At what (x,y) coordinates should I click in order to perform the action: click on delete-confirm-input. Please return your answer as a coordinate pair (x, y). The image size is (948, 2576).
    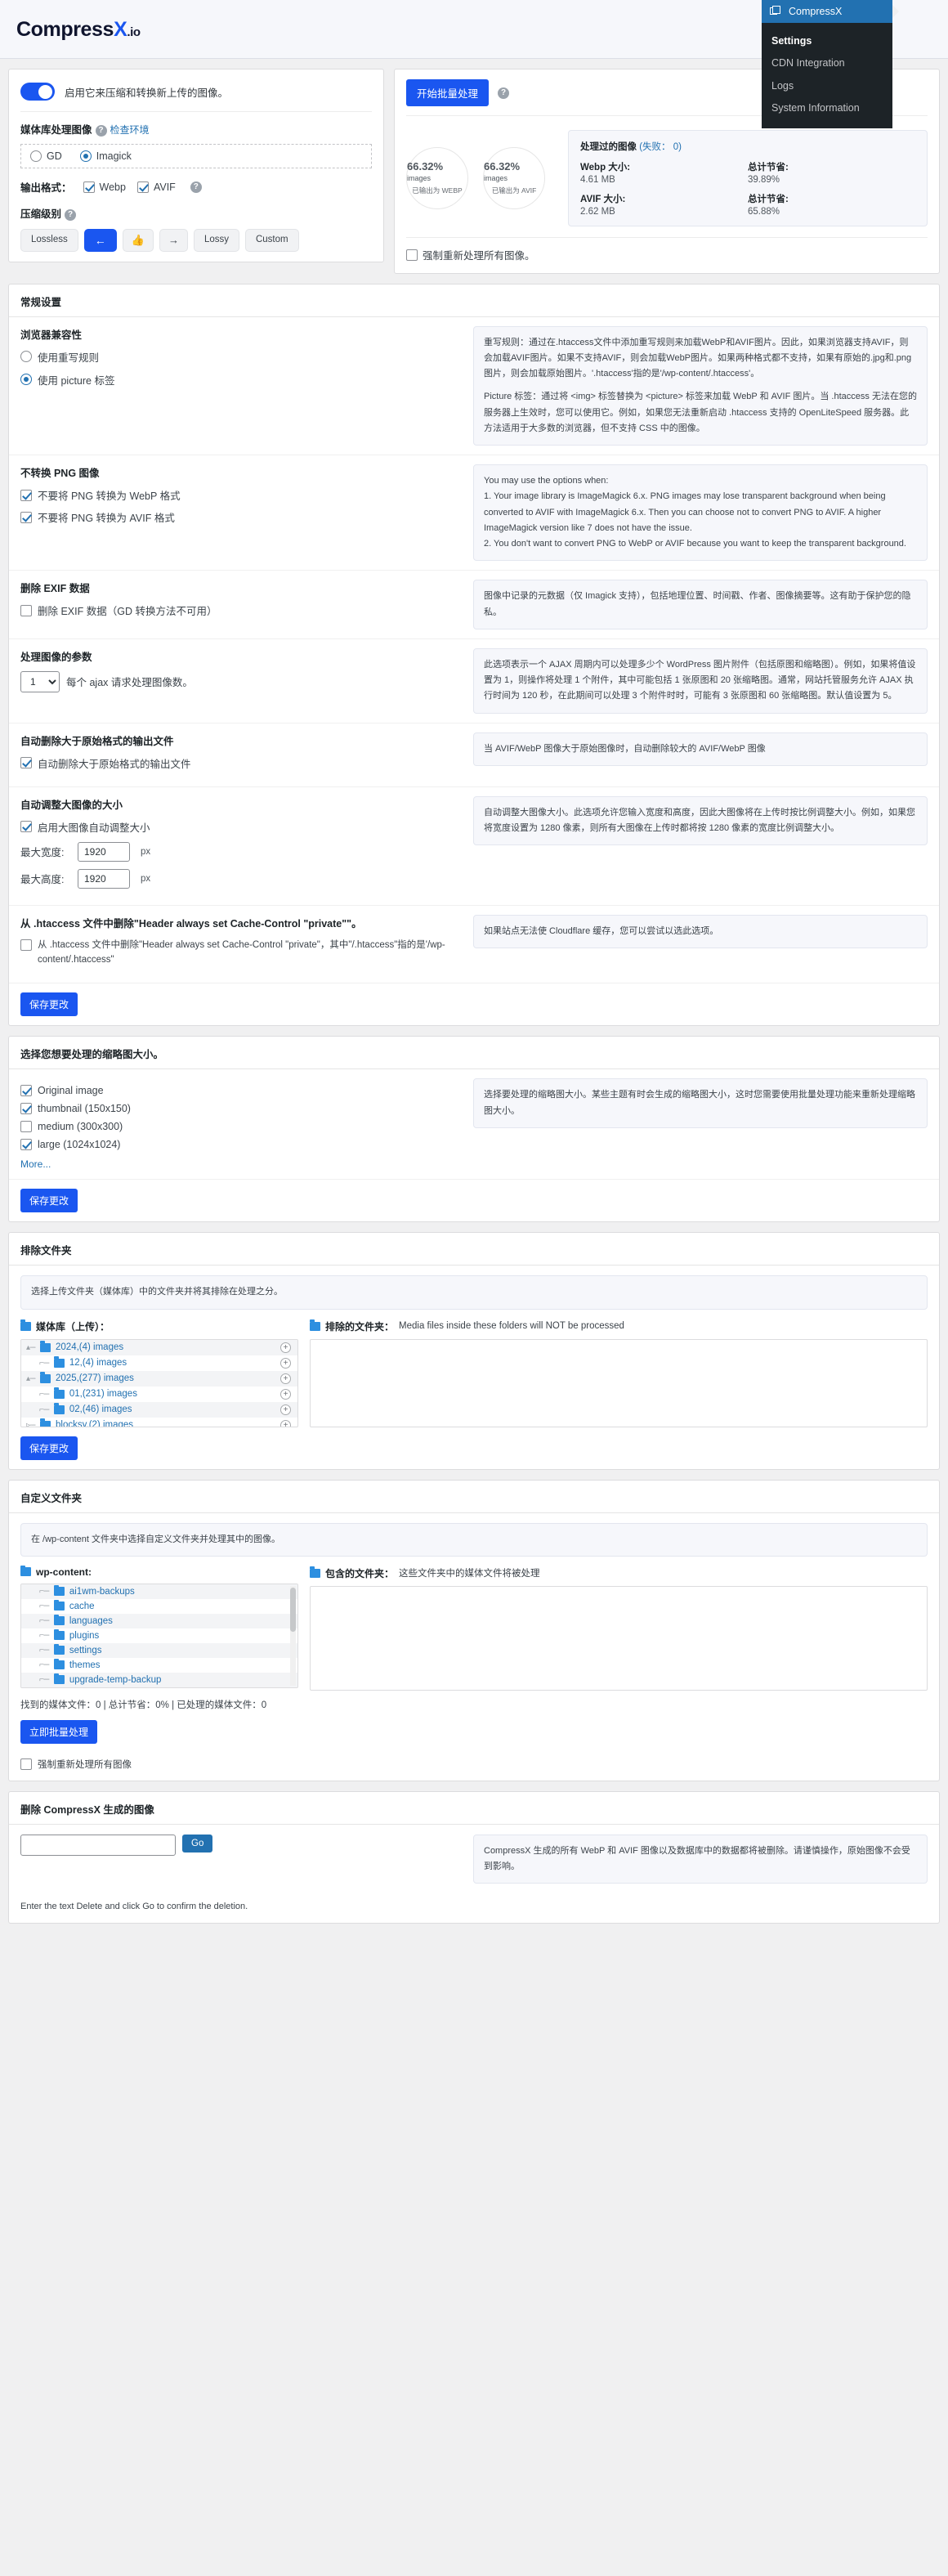
    Looking at the image, I should click on (98, 1845).